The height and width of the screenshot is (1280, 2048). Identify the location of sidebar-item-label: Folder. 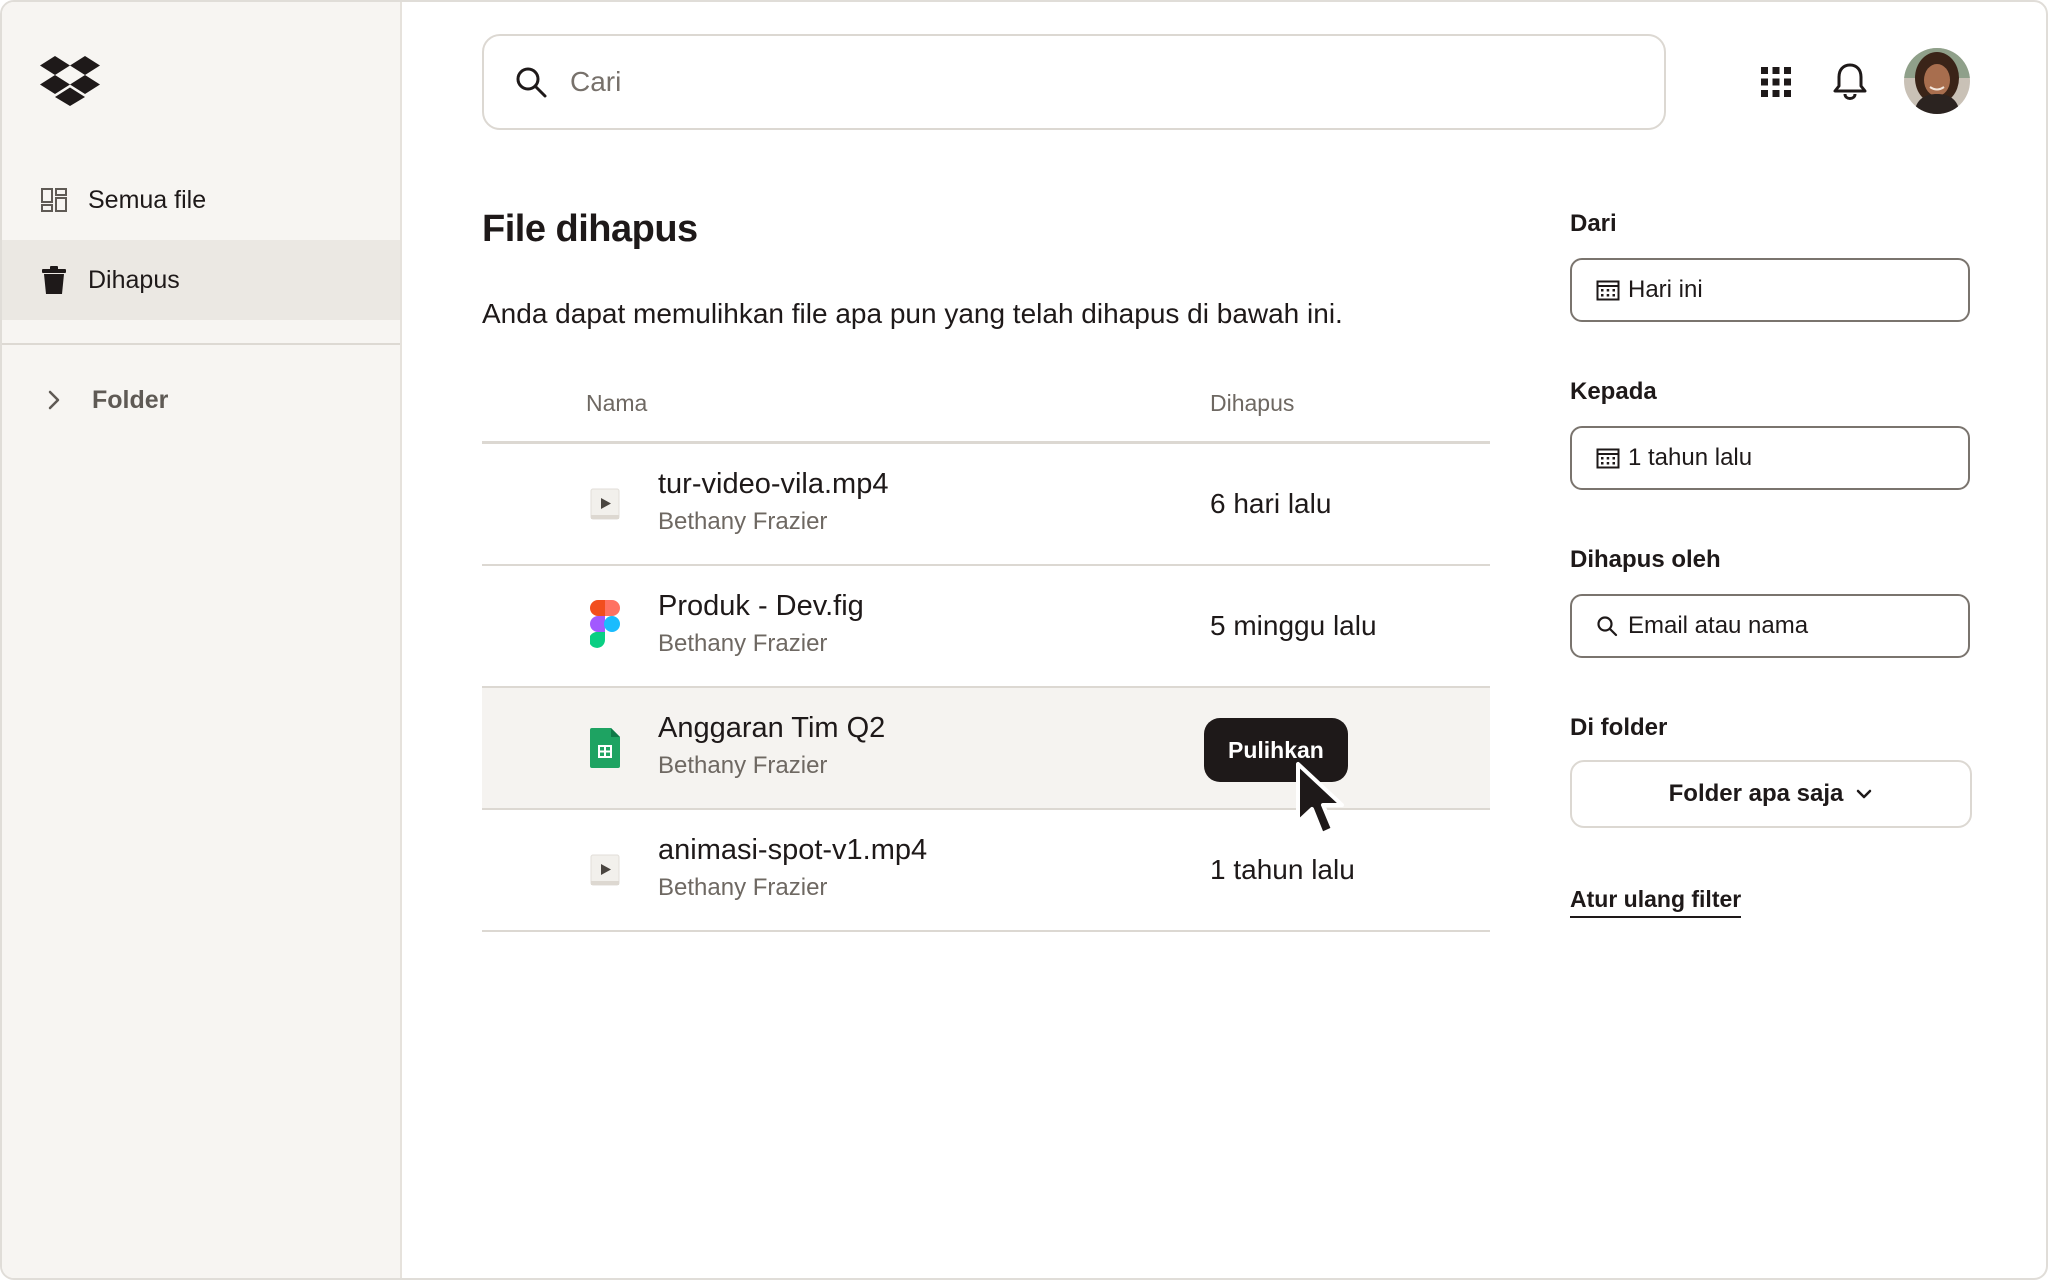
(130, 399).